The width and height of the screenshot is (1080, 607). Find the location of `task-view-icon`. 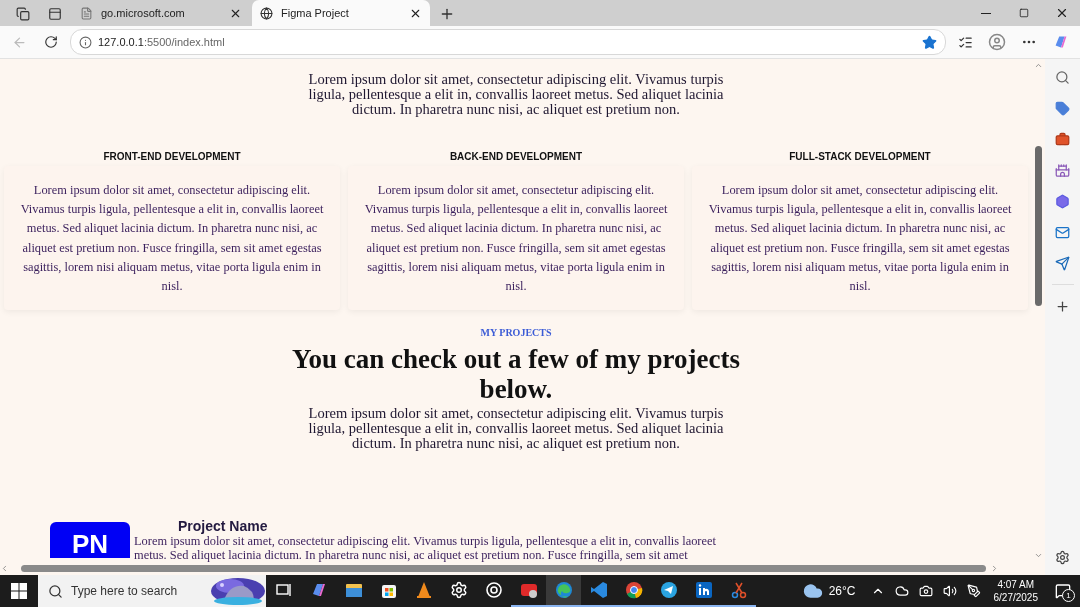

task-view-icon is located at coordinates (283, 590).